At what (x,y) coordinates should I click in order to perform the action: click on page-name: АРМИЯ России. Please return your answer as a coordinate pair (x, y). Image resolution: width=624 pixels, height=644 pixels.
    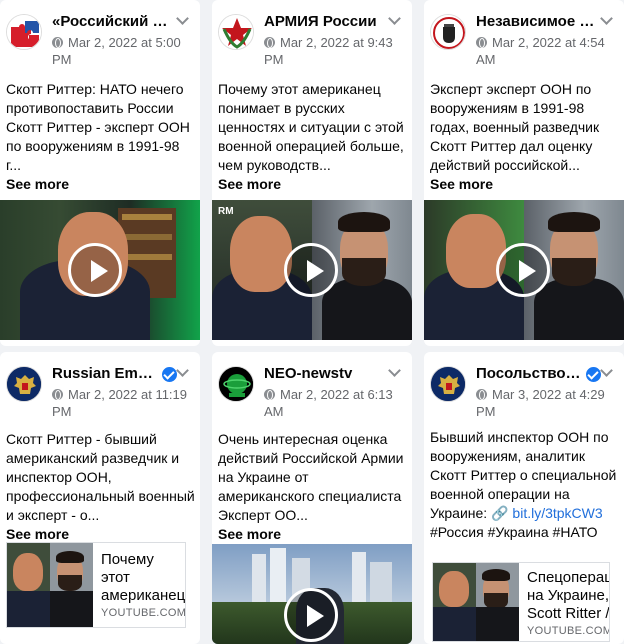
    Looking at the image, I should click on (324, 21).